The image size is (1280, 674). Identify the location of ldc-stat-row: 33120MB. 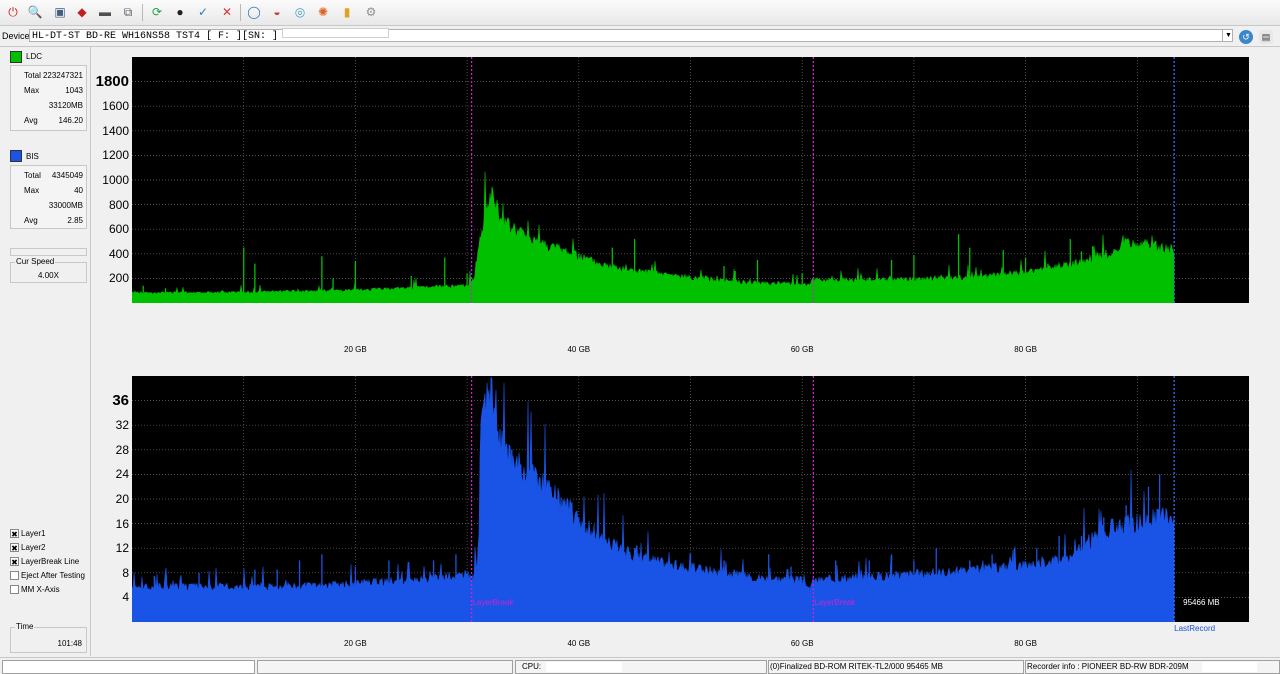
(48, 107).